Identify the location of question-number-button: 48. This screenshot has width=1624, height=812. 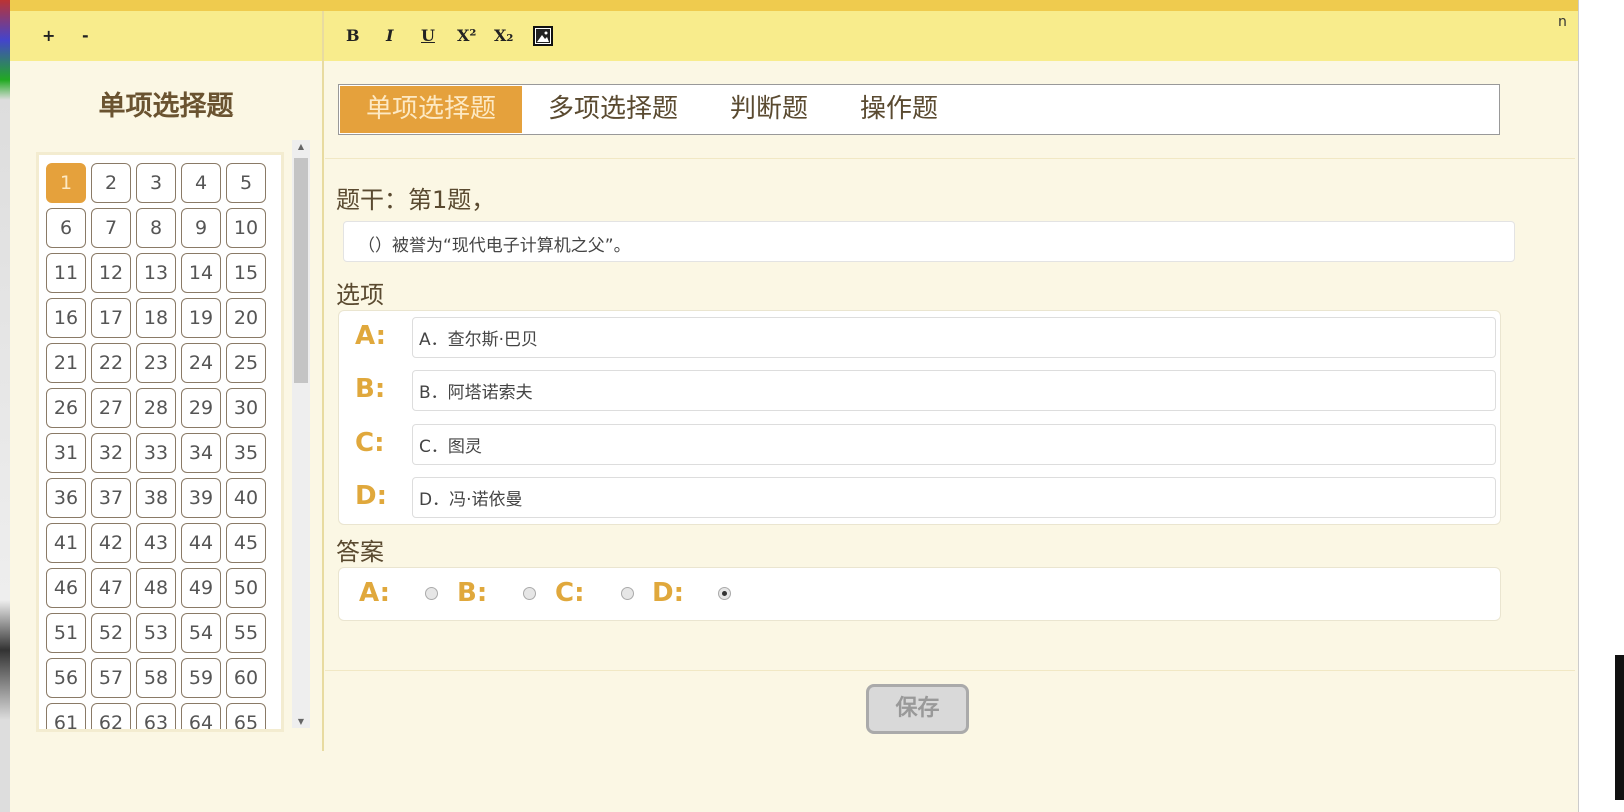
(156, 588).